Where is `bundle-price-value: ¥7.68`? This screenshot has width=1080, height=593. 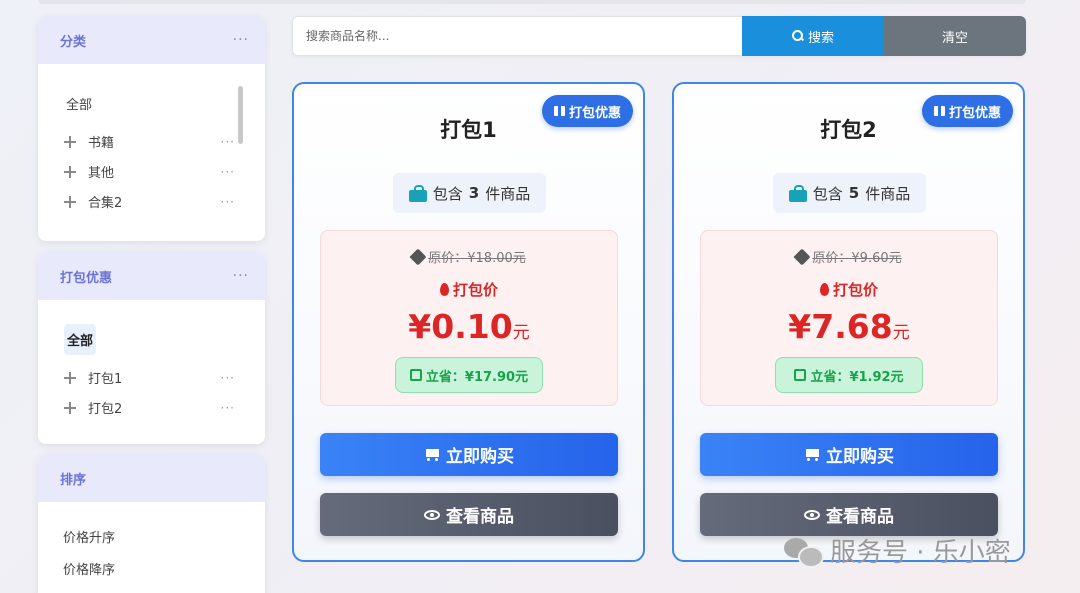
bundle-price-value: ¥7.68 is located at coordinates (840, 326).